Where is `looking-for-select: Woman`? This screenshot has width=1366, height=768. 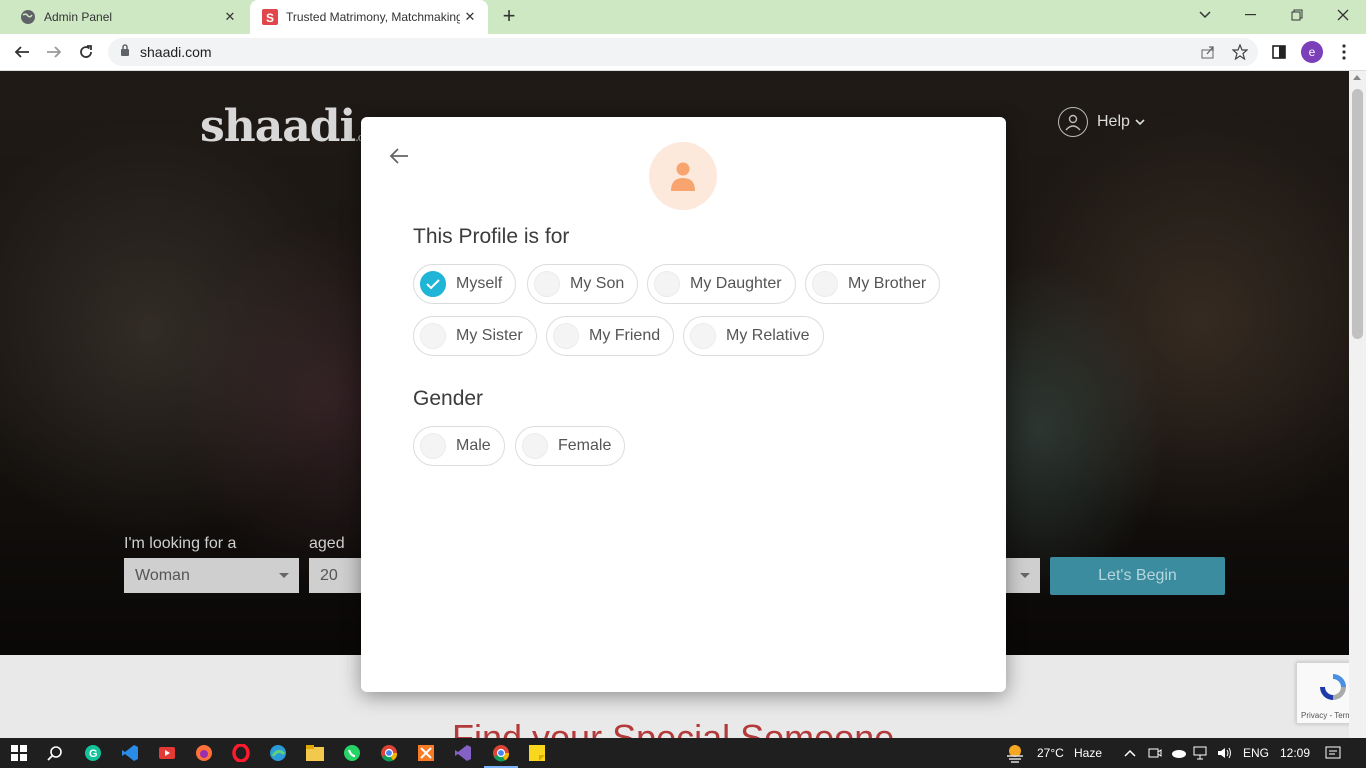
looking-for-select: Woman is located at coordinates (211, 575).